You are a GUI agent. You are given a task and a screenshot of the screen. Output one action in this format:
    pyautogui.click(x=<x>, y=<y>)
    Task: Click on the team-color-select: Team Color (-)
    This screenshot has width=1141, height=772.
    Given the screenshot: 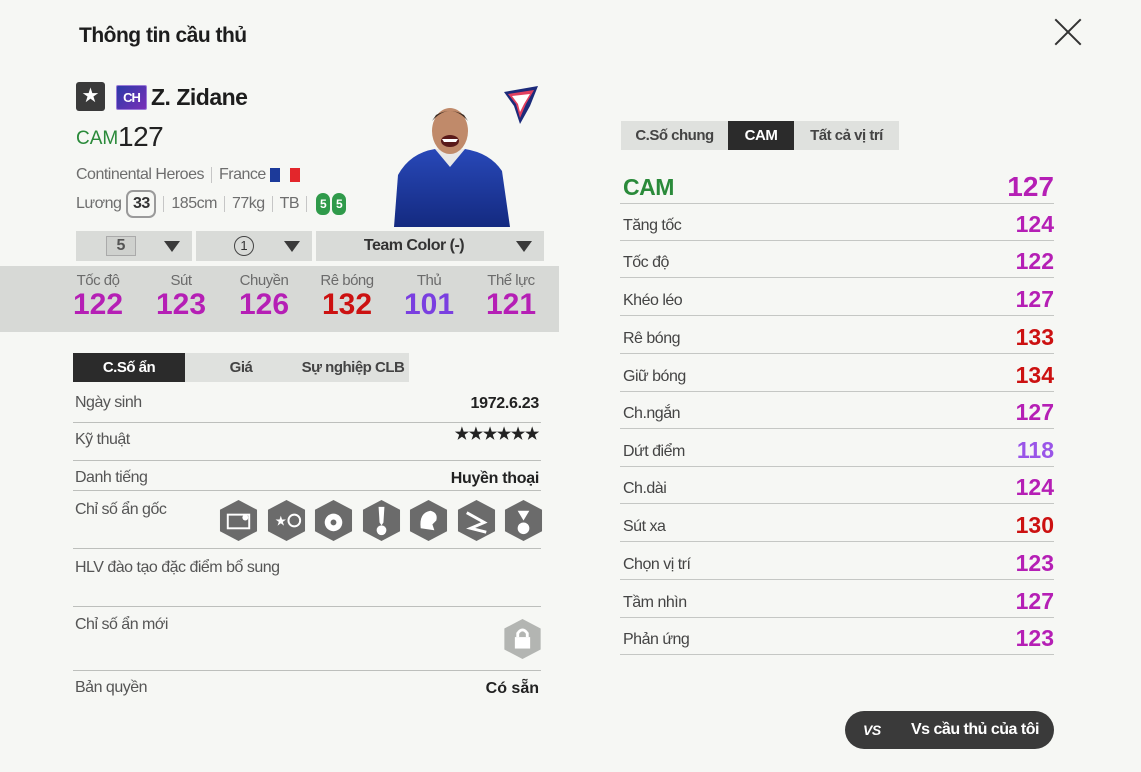 What is the action you would take?
    pyautogui.click(x=430, y=246)
    